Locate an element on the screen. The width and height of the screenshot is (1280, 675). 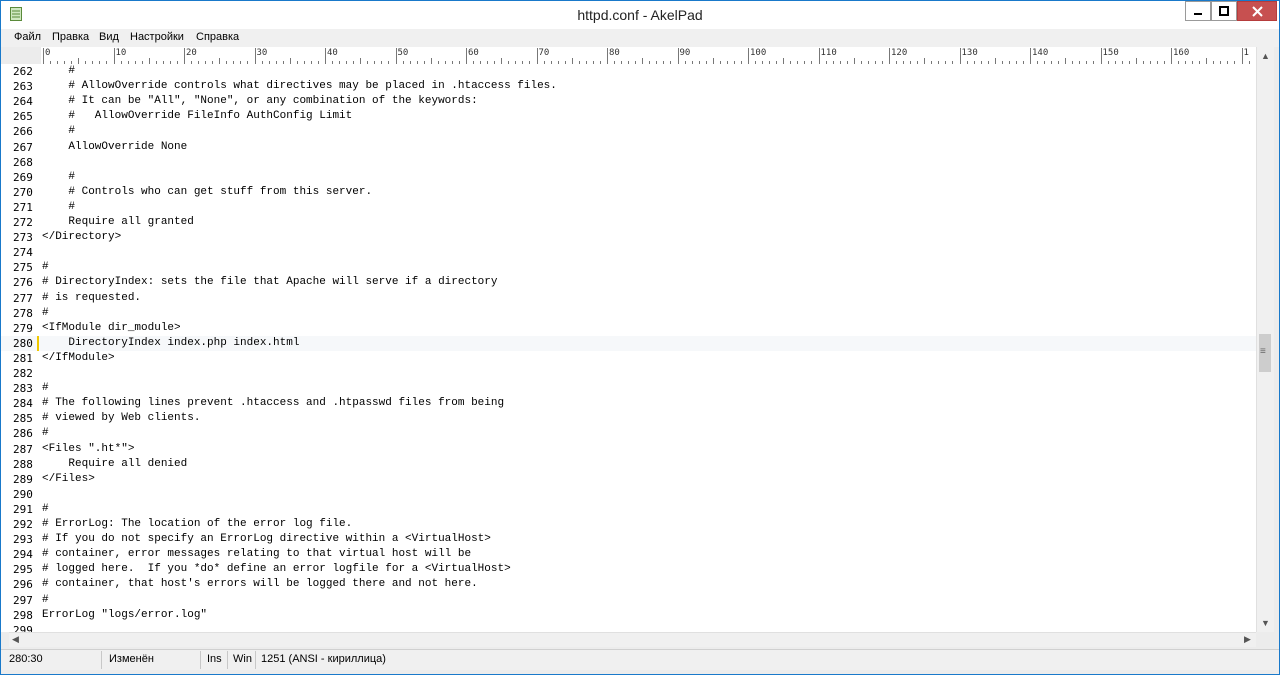
code-line: 268 is located at coordinates (628, 162).